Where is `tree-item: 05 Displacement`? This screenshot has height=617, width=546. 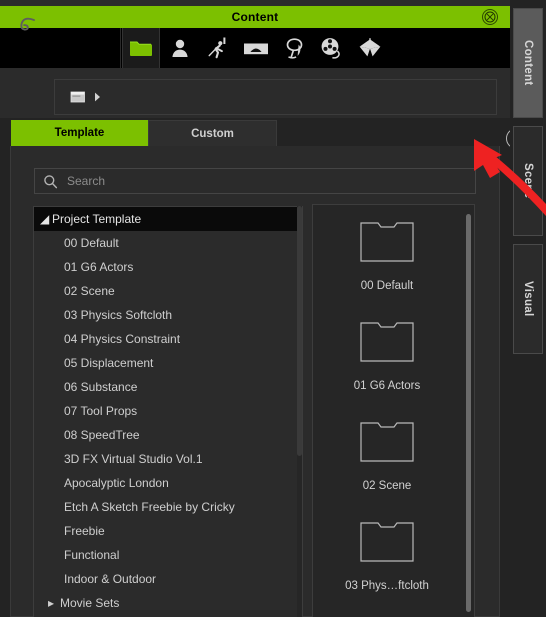
tree-item: 05 Displacement is located at coordinates (168, 363).